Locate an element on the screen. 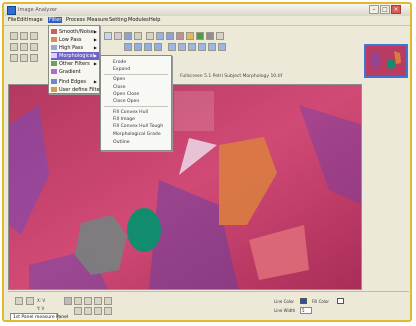 The image size is (416, 326). select-icon is located at coordinates (128, 36).